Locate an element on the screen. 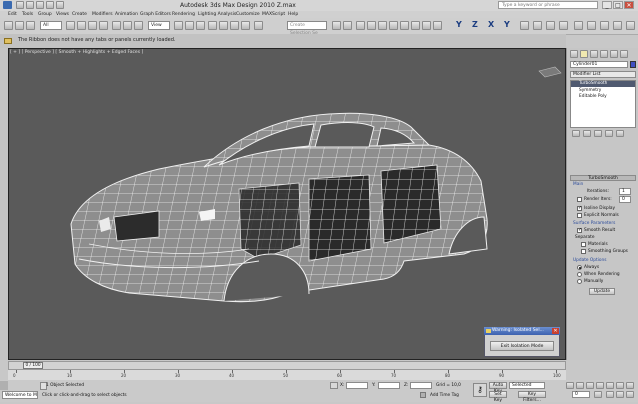 This screenshot has width=638, height=404. graphite-toggle-icon is located at coordinates (371, 25).